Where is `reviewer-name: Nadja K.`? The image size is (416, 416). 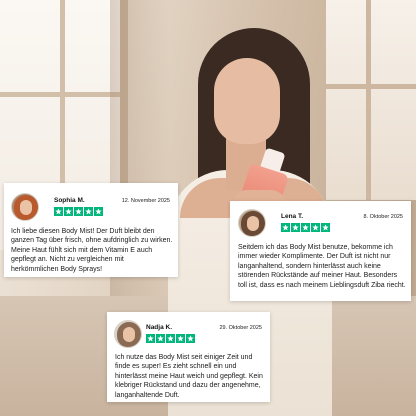
reviewer-name: Nadja K. is located at coordinates (159, 327).